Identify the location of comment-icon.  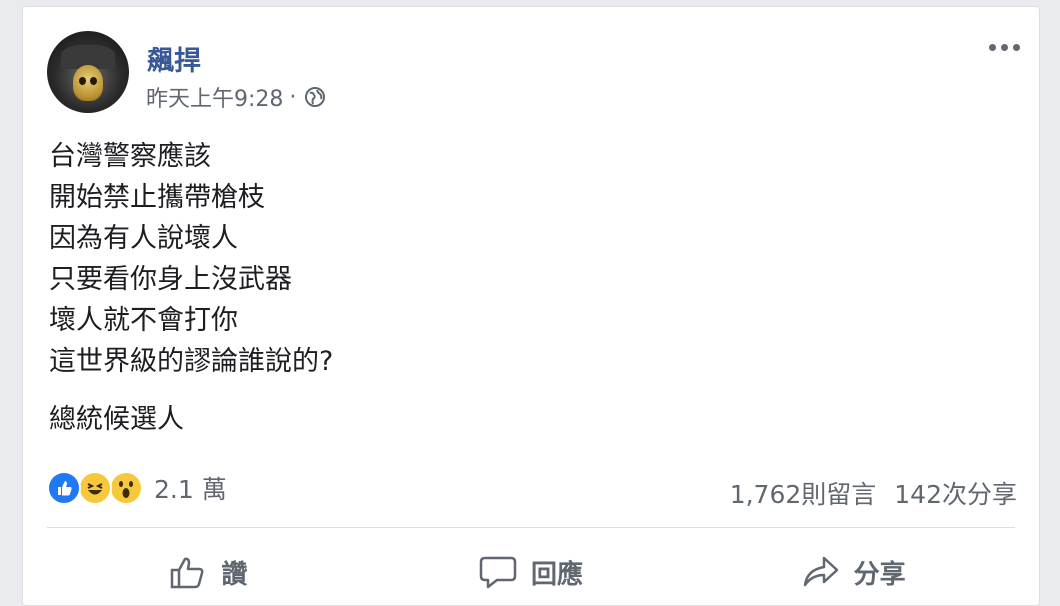
(498, 572).